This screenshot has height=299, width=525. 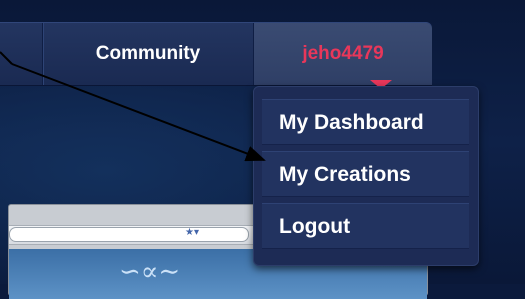 I want to click on arrow-tail, so click(x=6, y=58).